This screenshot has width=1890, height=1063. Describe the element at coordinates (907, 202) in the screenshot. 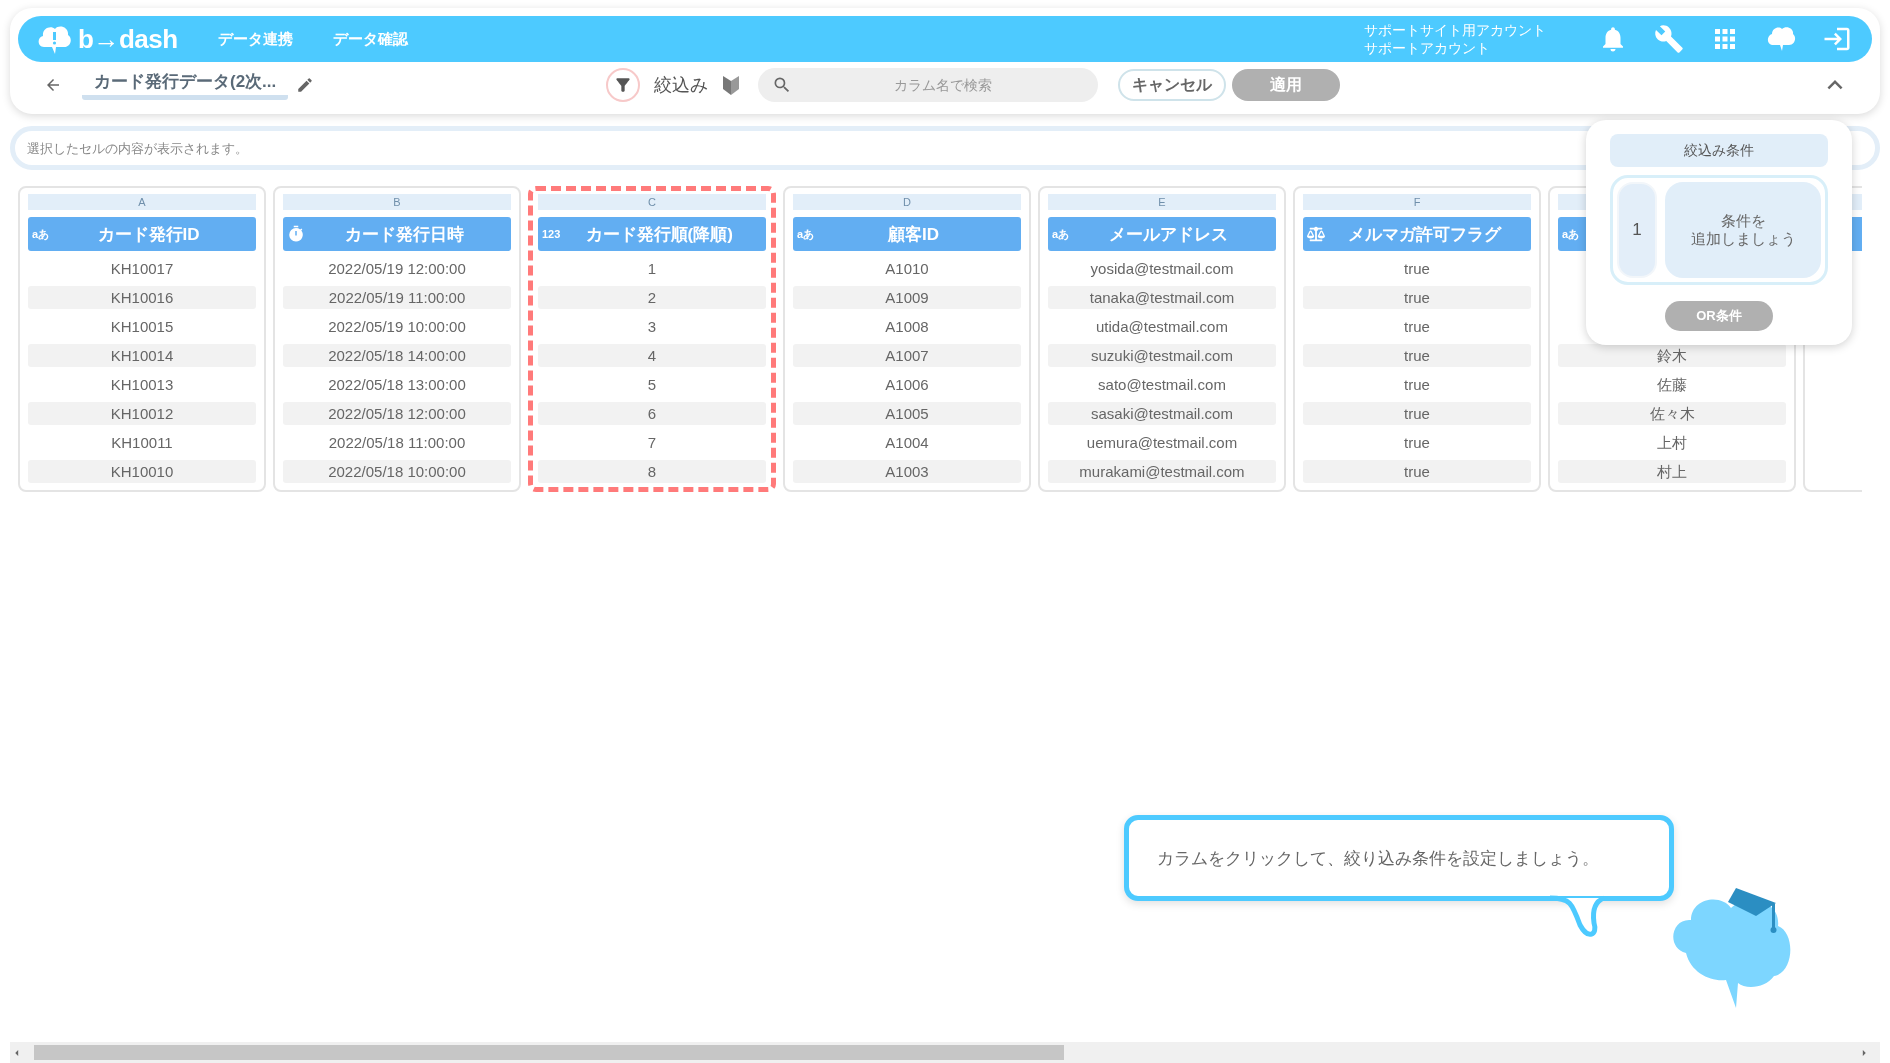

I see `column-letter: D` at that location.